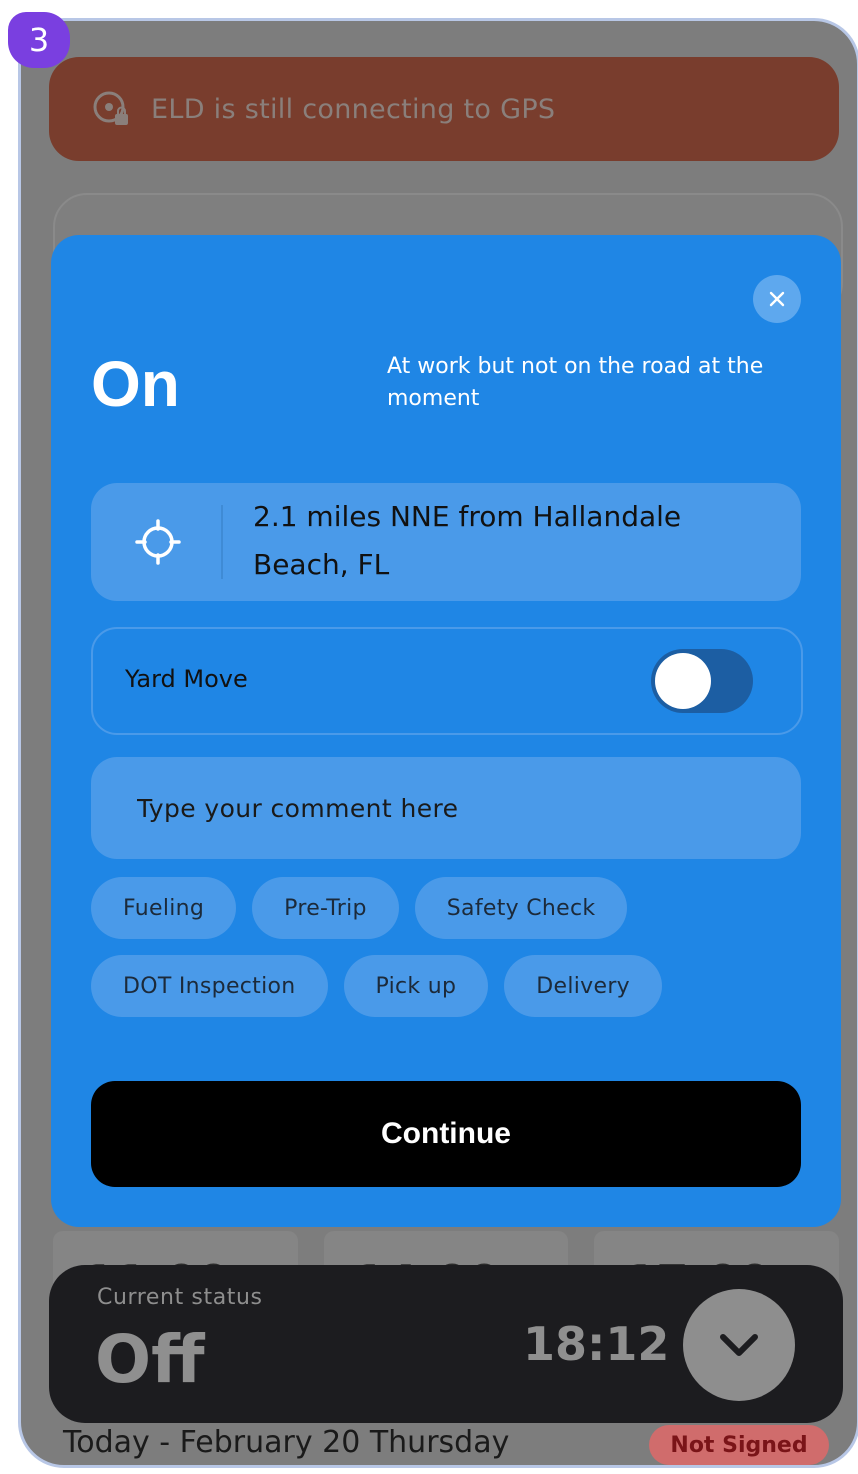 Image resolution: width=858 pixels, height=1474 pixels. Describe the element at coordinates (447, 681) in the screenshot. I see `yard-move-row: Yard Move` at that location.